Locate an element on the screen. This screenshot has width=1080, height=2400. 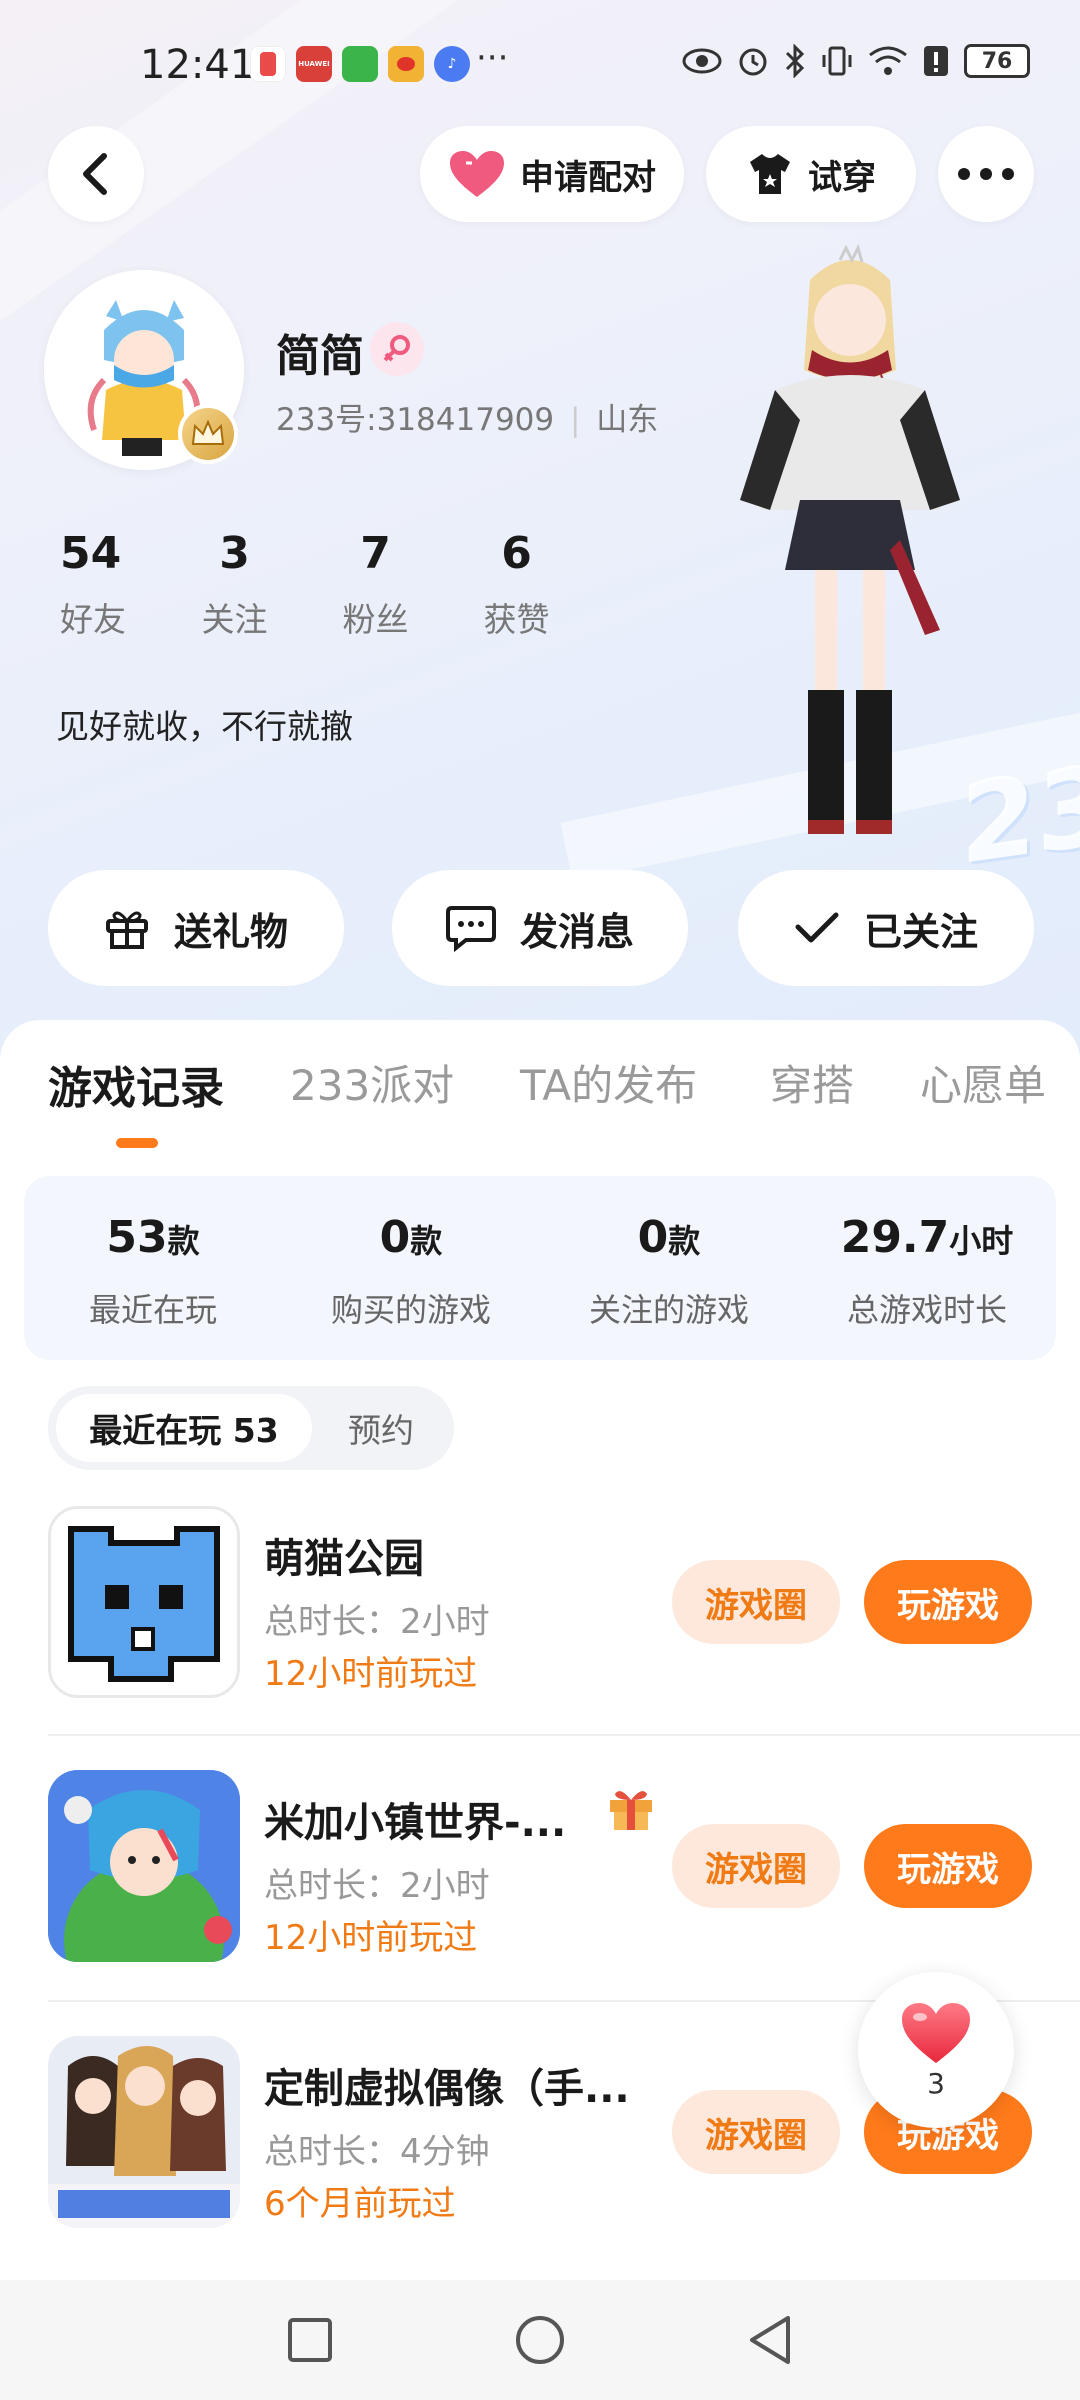
game-row: 萌猫公园 总时长：2小时 12小时前玩过 游戏圈 玩游戏 is located at coordinates (540, 1639).